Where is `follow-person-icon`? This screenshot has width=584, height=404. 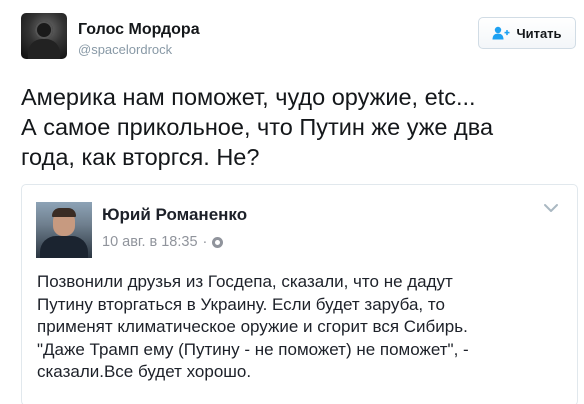 follow-person-icon is located at coordinates (501, 33).